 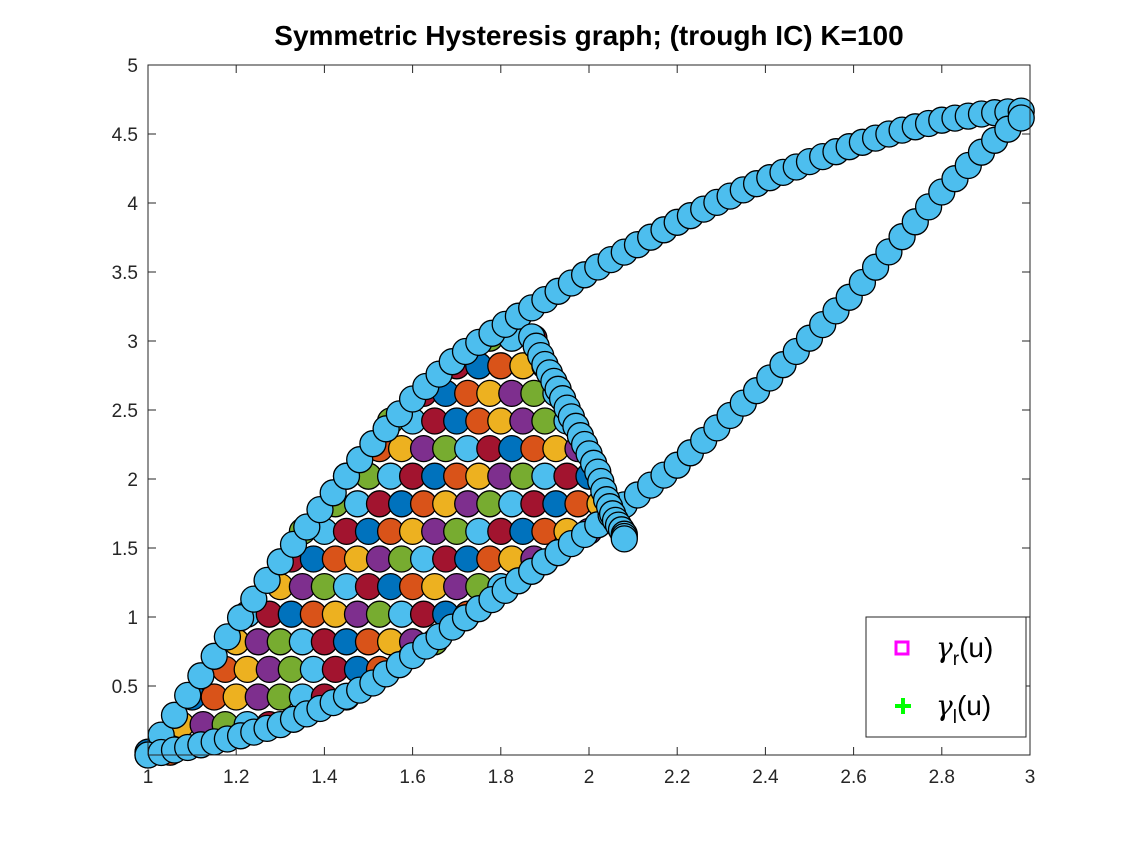 What do you see at coordinates (324, 777) in the screenshot?
I see `x-tick-label: 1.4` at bounding box center [324, 777].